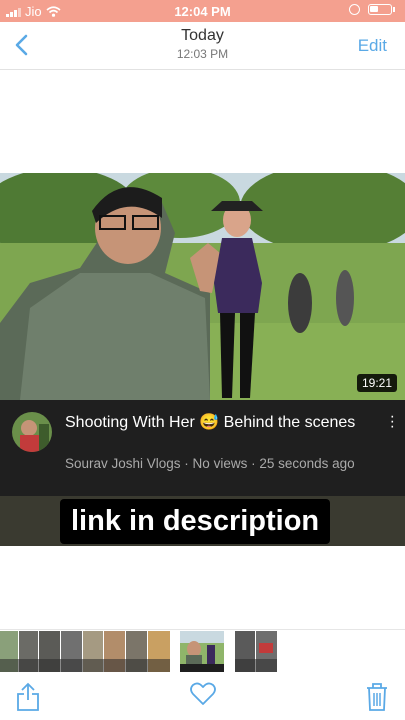  What do you see at coordinates (202, 35) in the screenshot?
I see `nav-title: Today` at bounding box center [202, 35].